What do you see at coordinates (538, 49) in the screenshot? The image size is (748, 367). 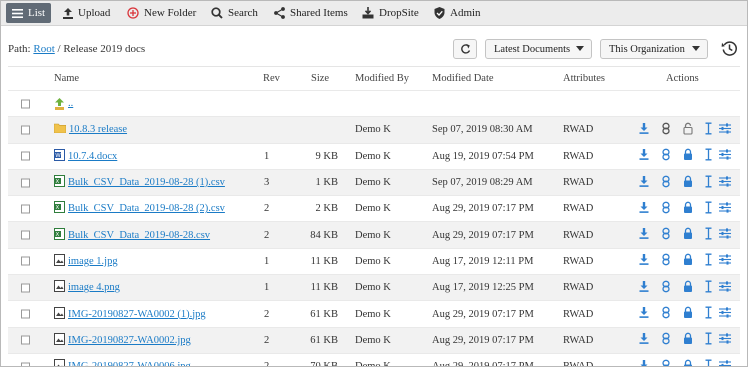 I see `documents-filter-dropdown: Latest Documents` at bounding box center [538, 49].